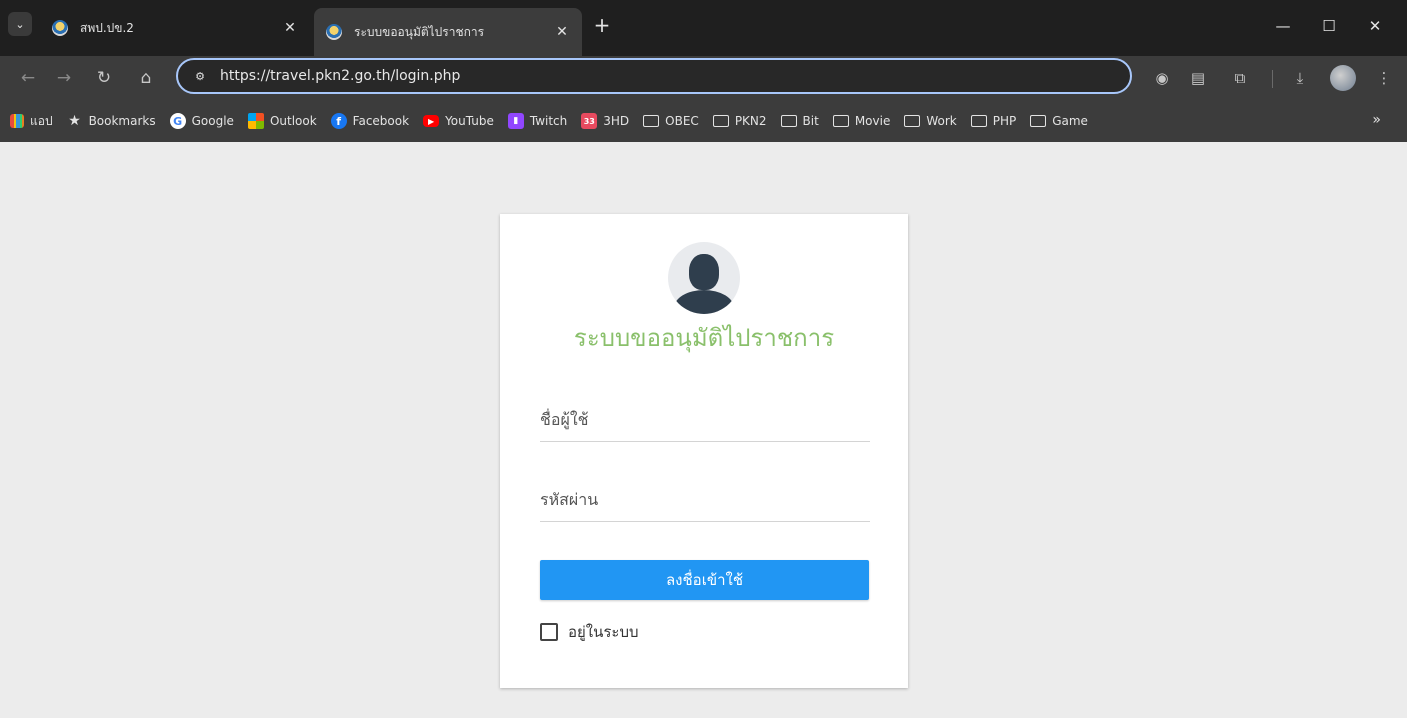 The width and height of the screenshot is (1407, 718). What do you see at coordinates (146, 78) in the screenshot?
I see `home-icon: ⌂` at bounding box center [146, 78].